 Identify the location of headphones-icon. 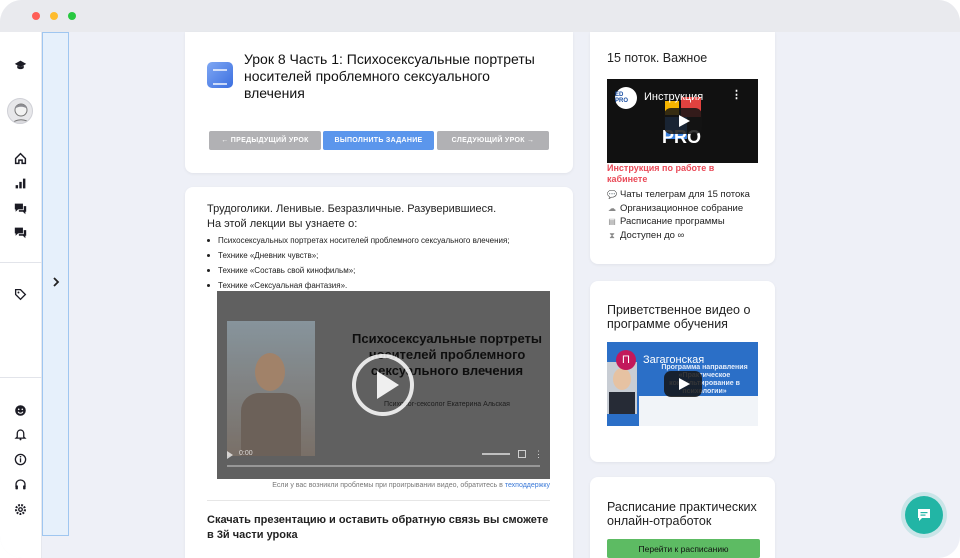
(20, 484).